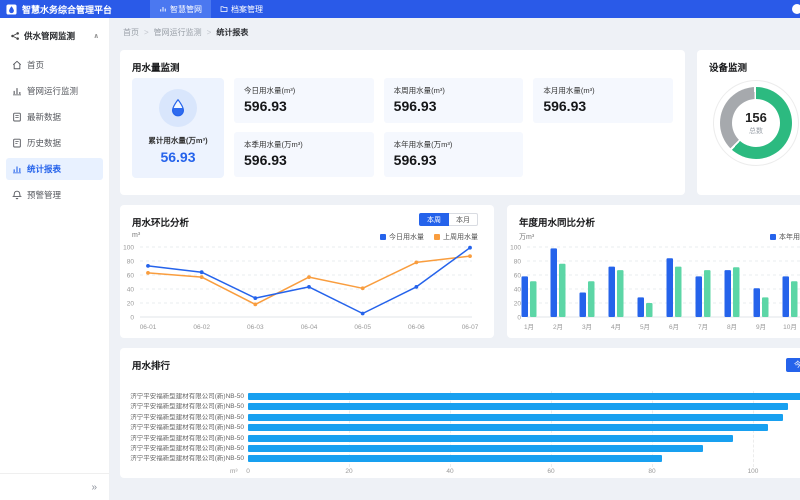 This screenshot has height=500, width=800. I want to click on ranking-row-4: 济宁平安福新型建材有限公司(新)NB-50, so click(460, 428).